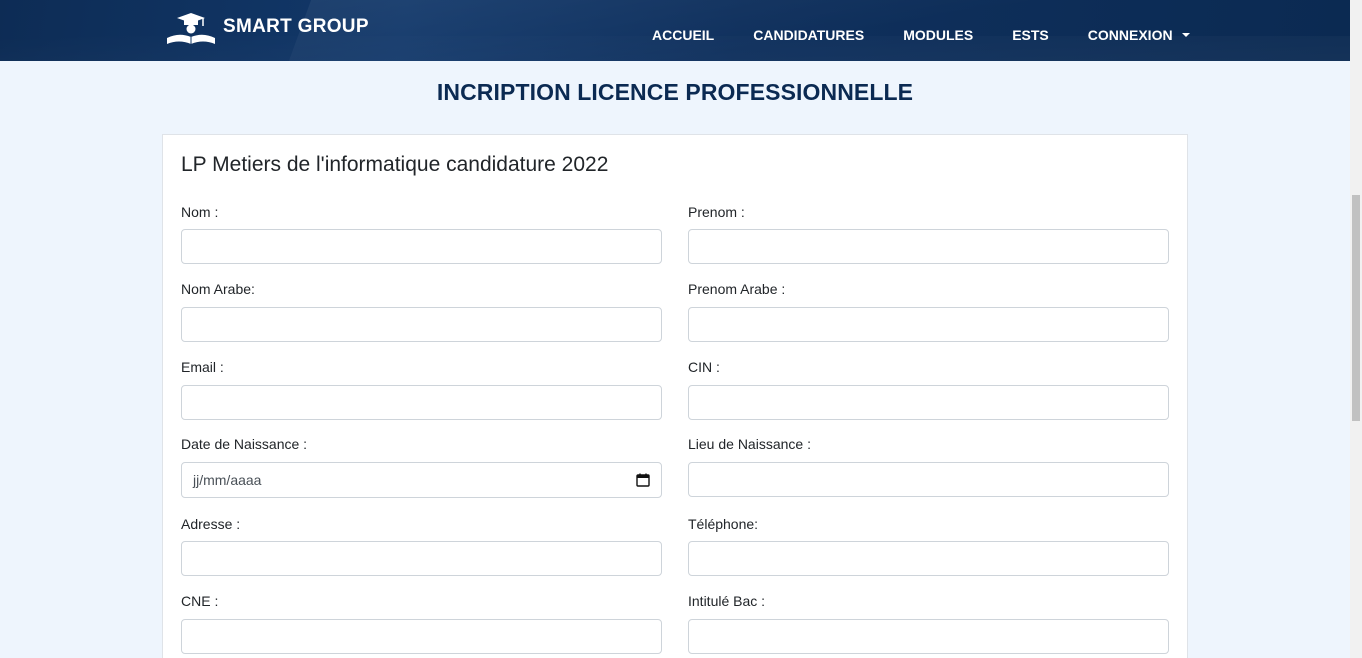  I want to click on prenom-arabe-label: Prenom Arabe :, so click(737, 289).